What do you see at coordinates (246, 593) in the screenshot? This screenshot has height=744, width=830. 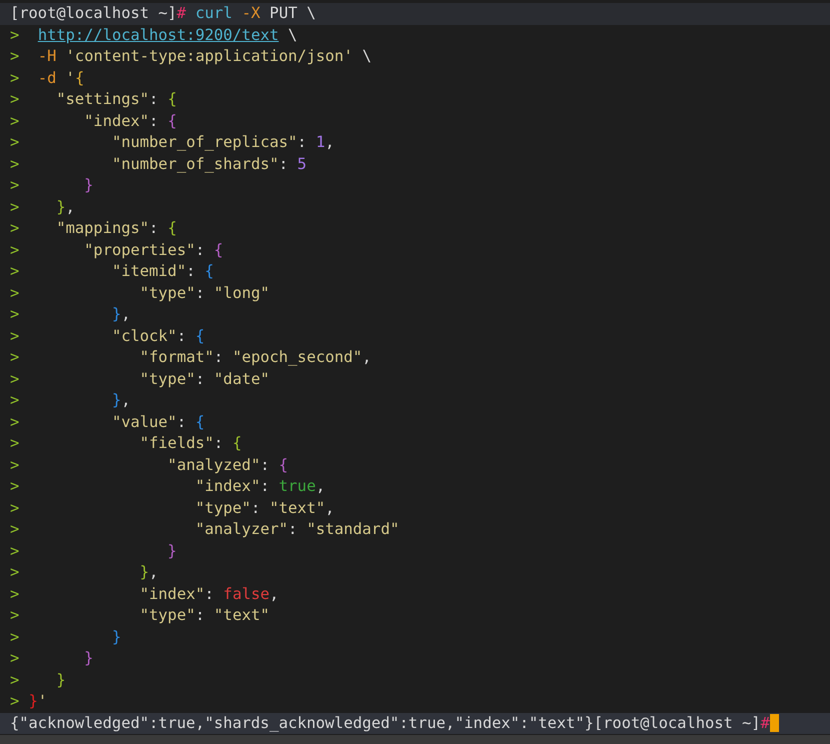 I see `boolean-literal: false` at bounding box center [246, 593].